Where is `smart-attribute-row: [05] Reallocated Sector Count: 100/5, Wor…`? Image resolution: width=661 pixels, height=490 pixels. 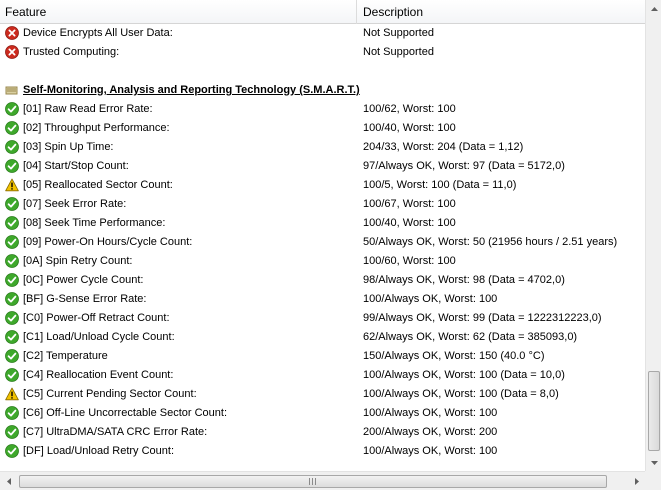 smart-attribute-row: [05] Reallocated Sector Count: 100/5, Wor… is located at coordinates (322, 185).